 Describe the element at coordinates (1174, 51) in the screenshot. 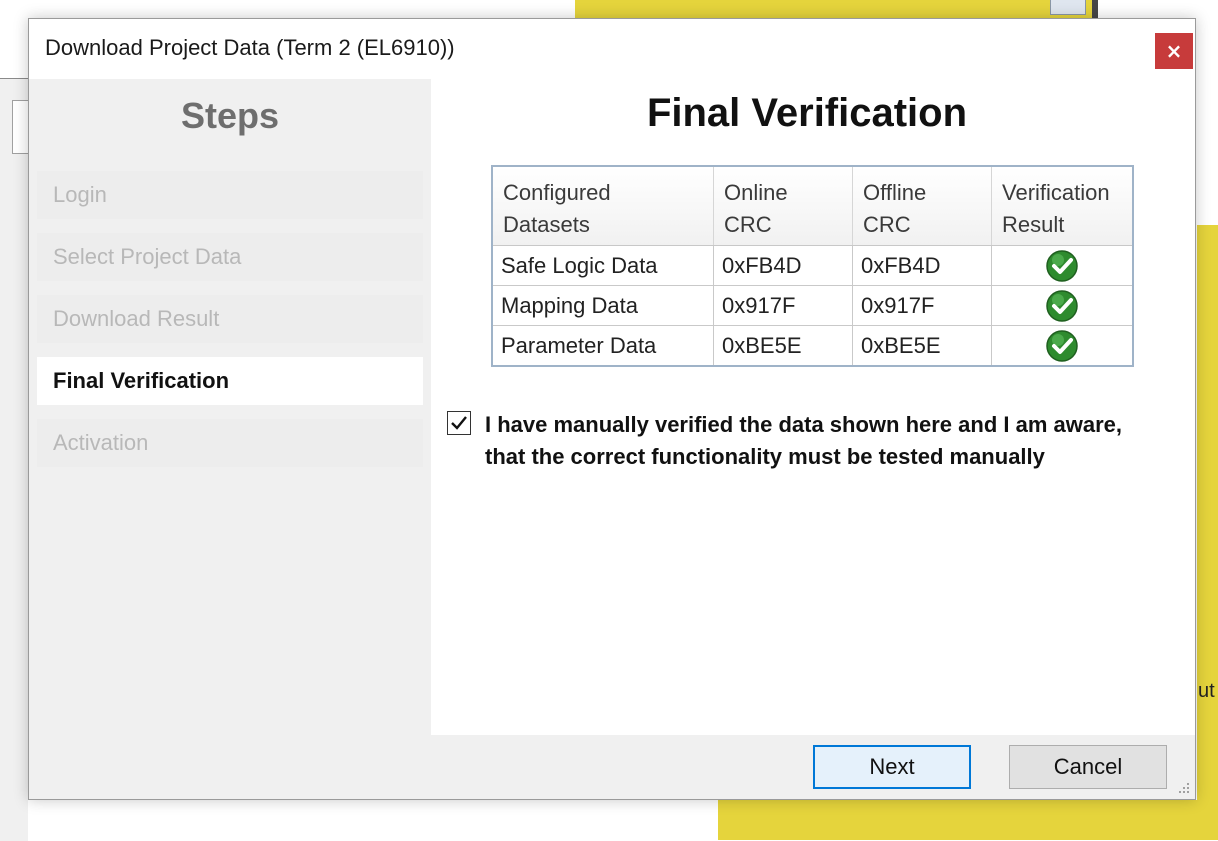

I see `close-button: ×` at that location.